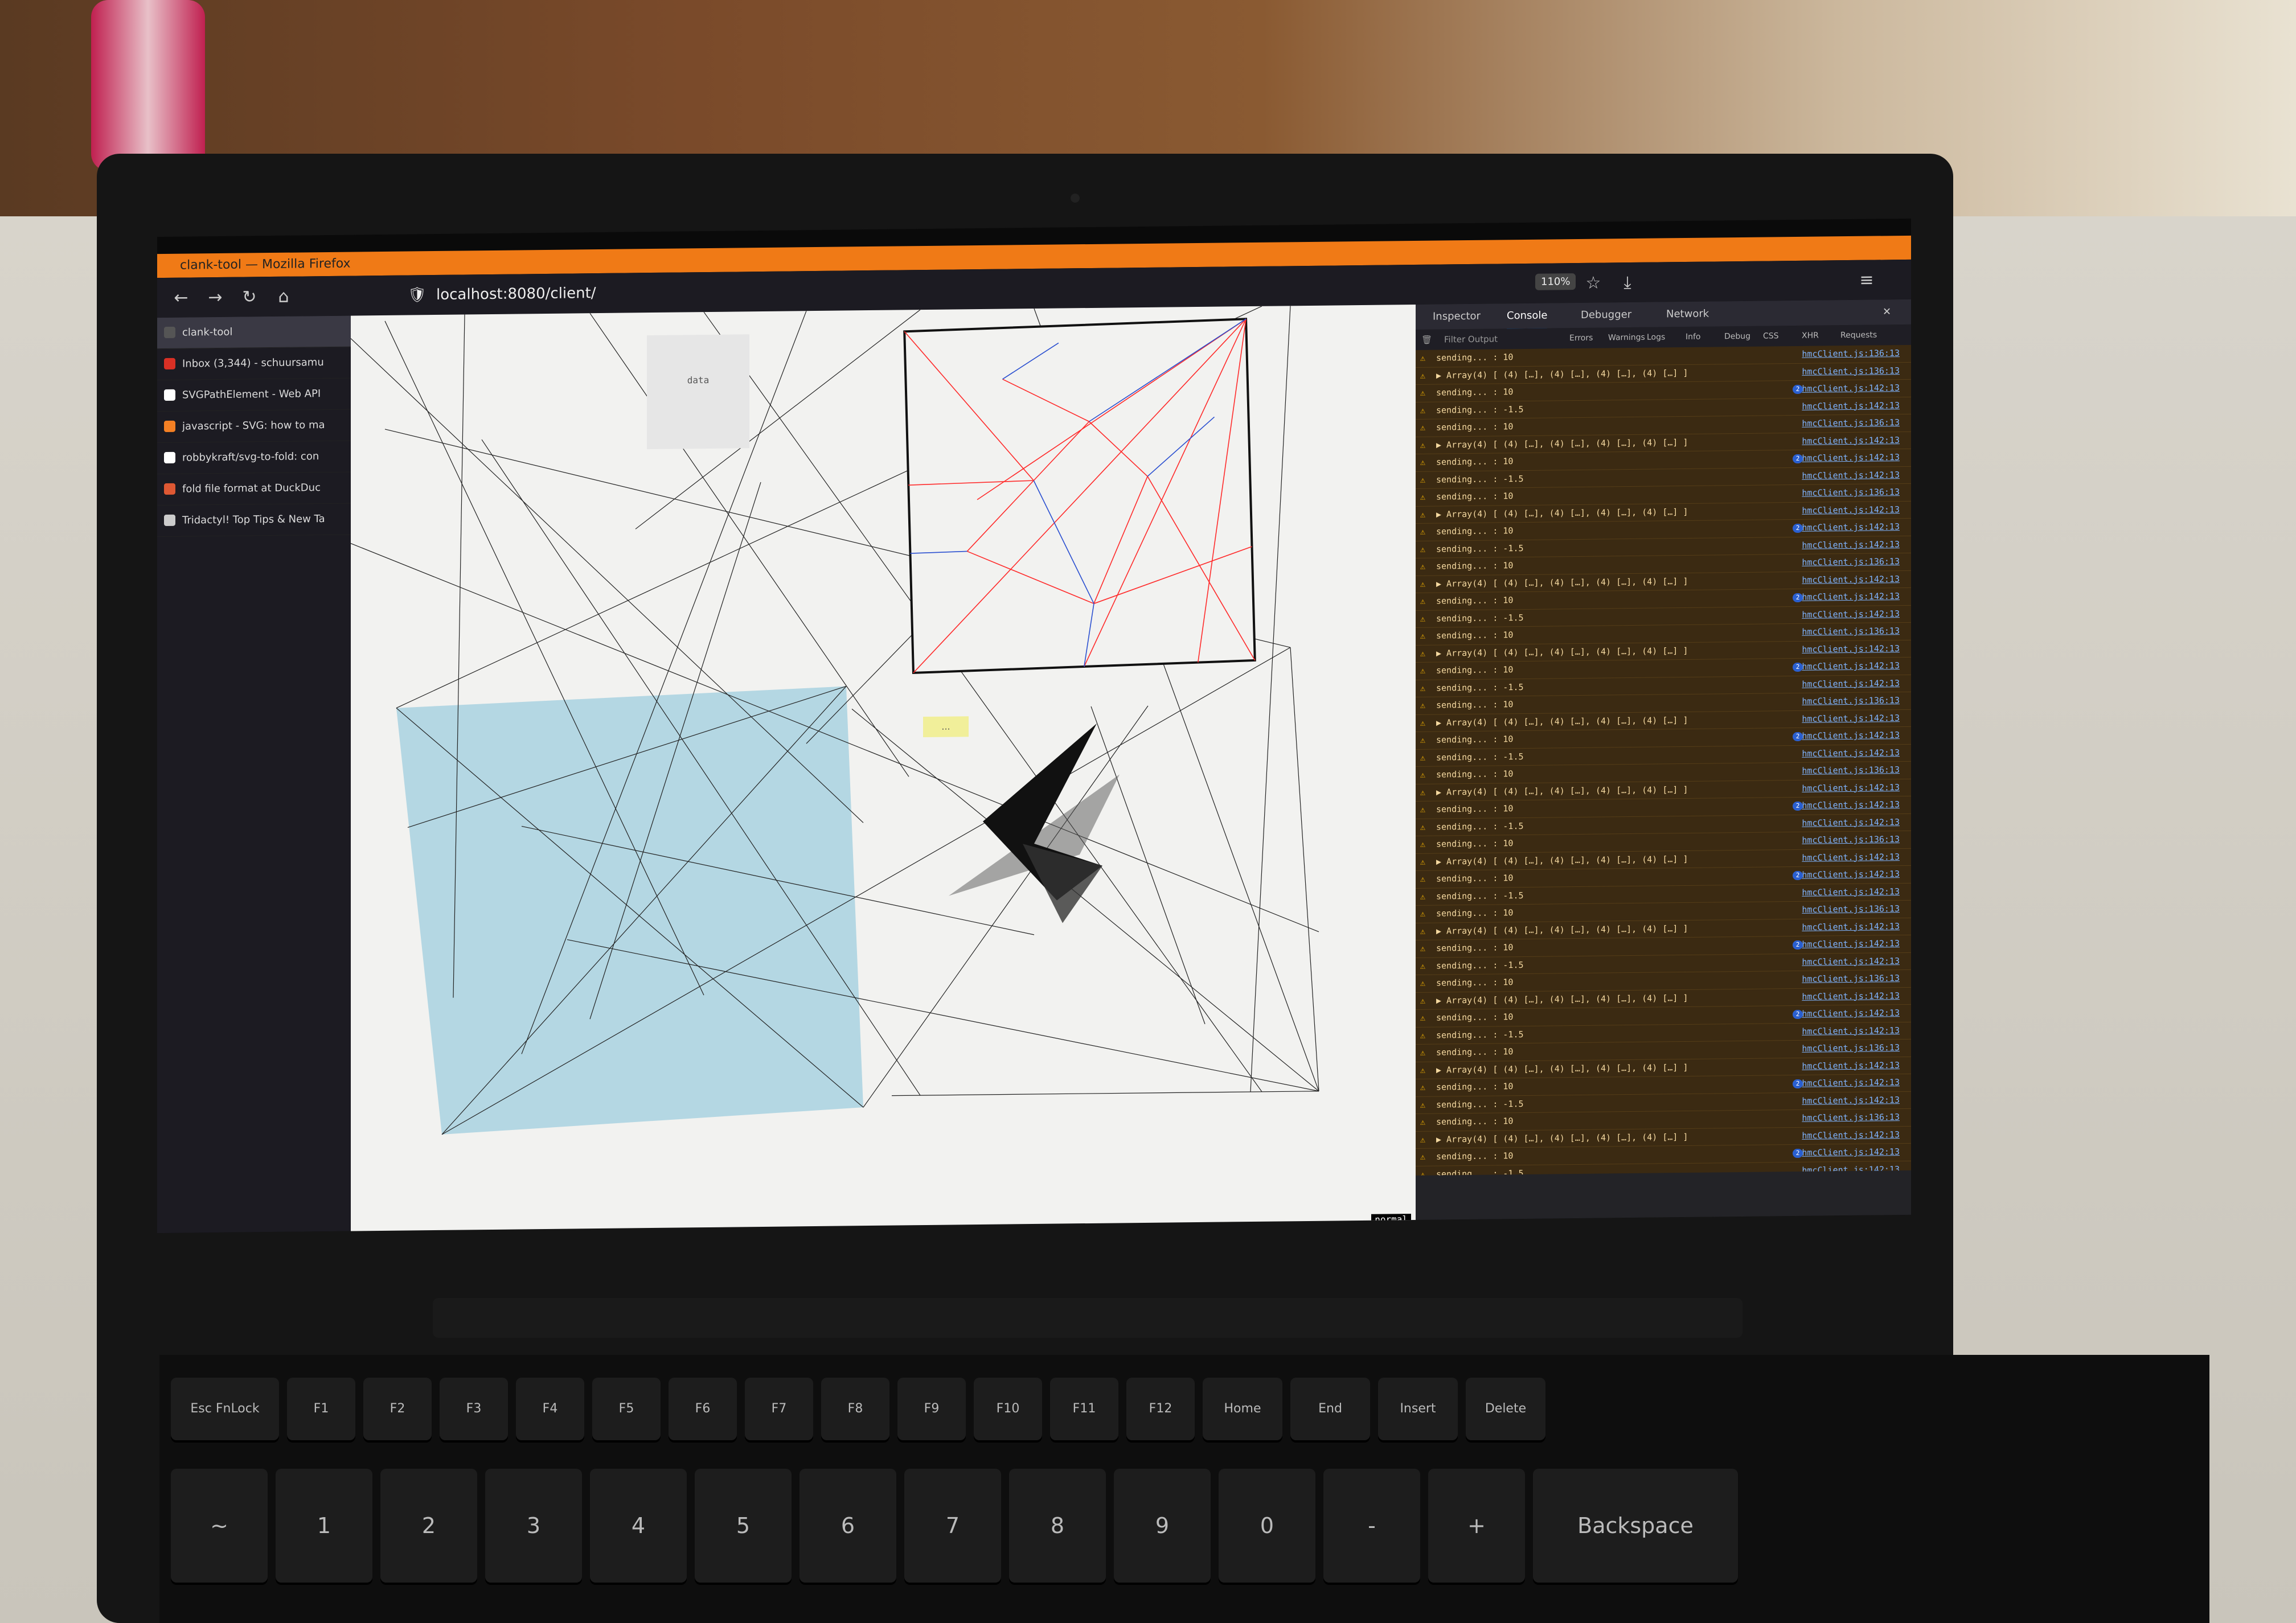 The image size is (2296, 1623). I want to click on filter-chip: Info, so click(1693, 337).